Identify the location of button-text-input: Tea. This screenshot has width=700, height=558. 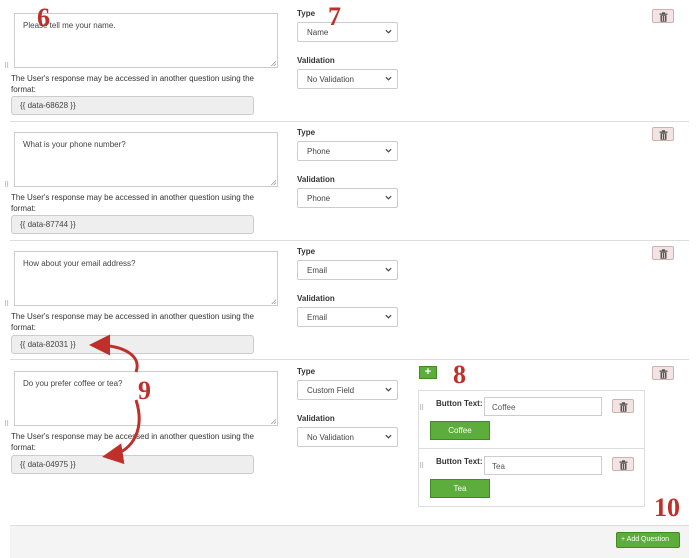
(543, 465).